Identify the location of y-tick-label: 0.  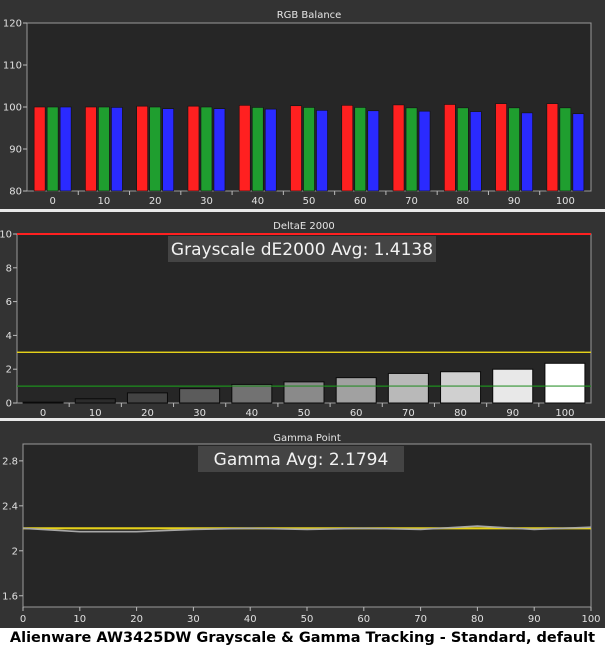
(9, 404).